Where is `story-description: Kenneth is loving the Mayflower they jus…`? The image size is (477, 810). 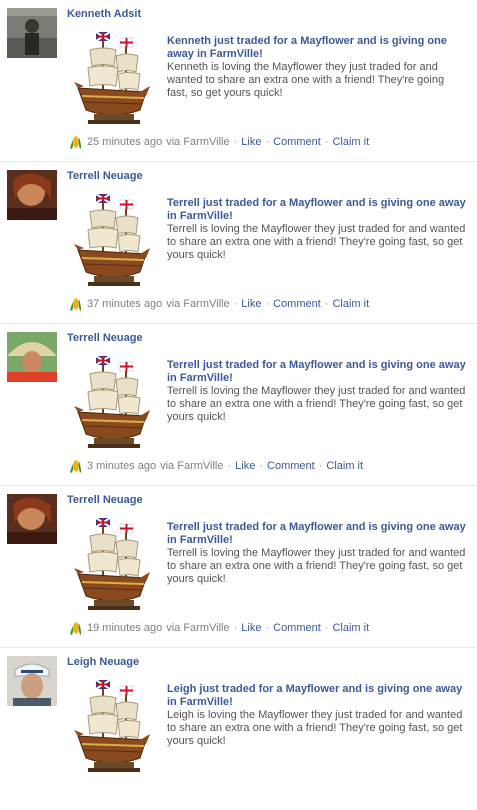 story-description: Kenneth is loving the Mayflower they jus… is located at coordinates (306, 80).